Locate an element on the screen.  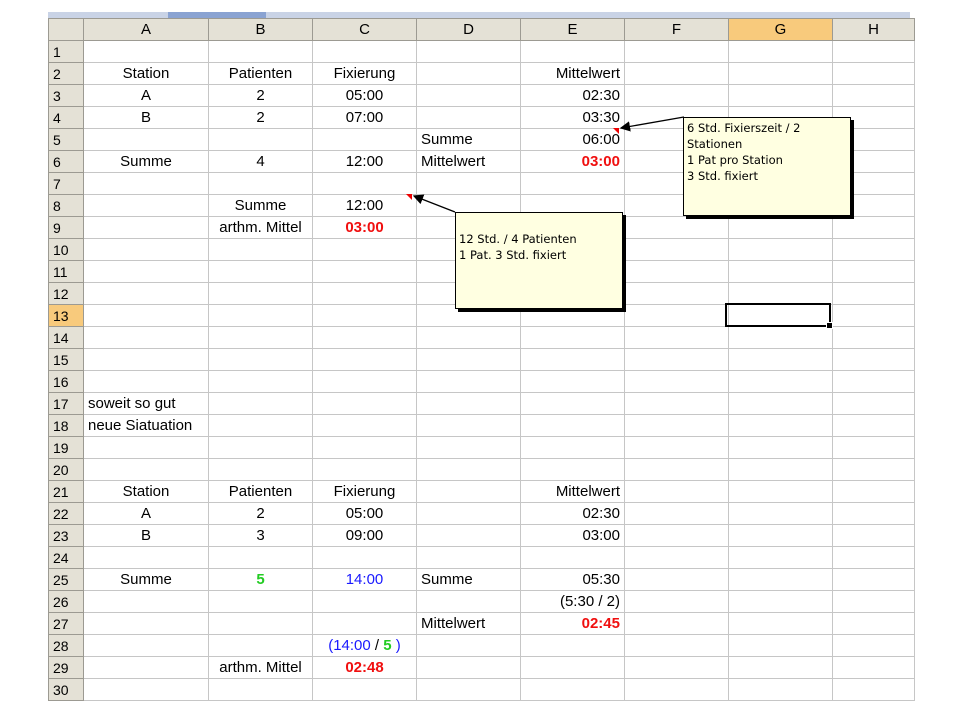
active-cell-g13 is located at coordinates (779, 316).